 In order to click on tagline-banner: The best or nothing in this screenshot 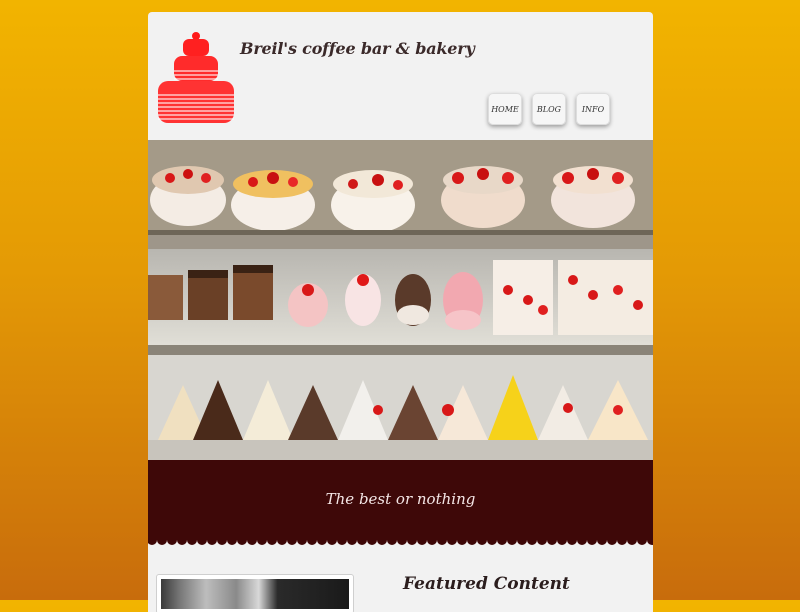, I will do `click(400, 500)`.